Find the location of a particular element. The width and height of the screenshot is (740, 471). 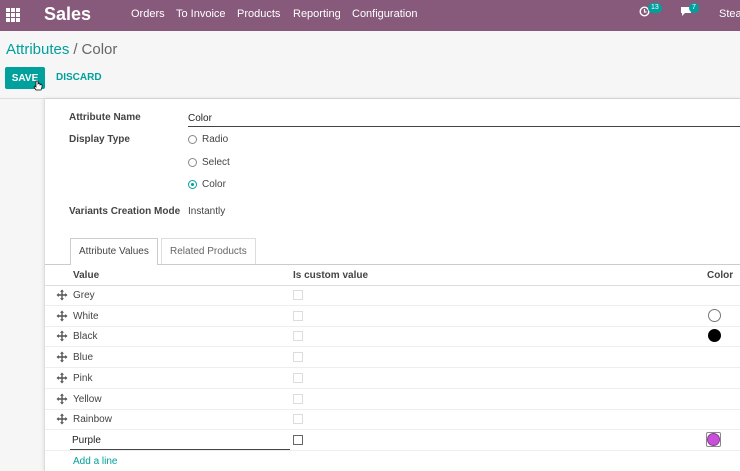

column-header-value: Value is located at coordinates (86, 275).